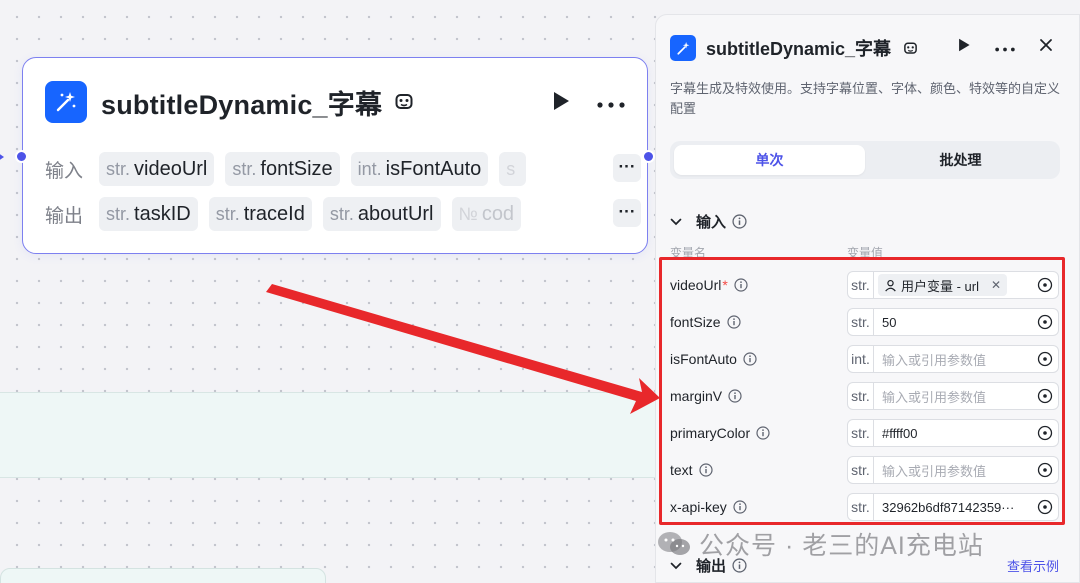  I want to click on close-icon, so click(1046, 47).